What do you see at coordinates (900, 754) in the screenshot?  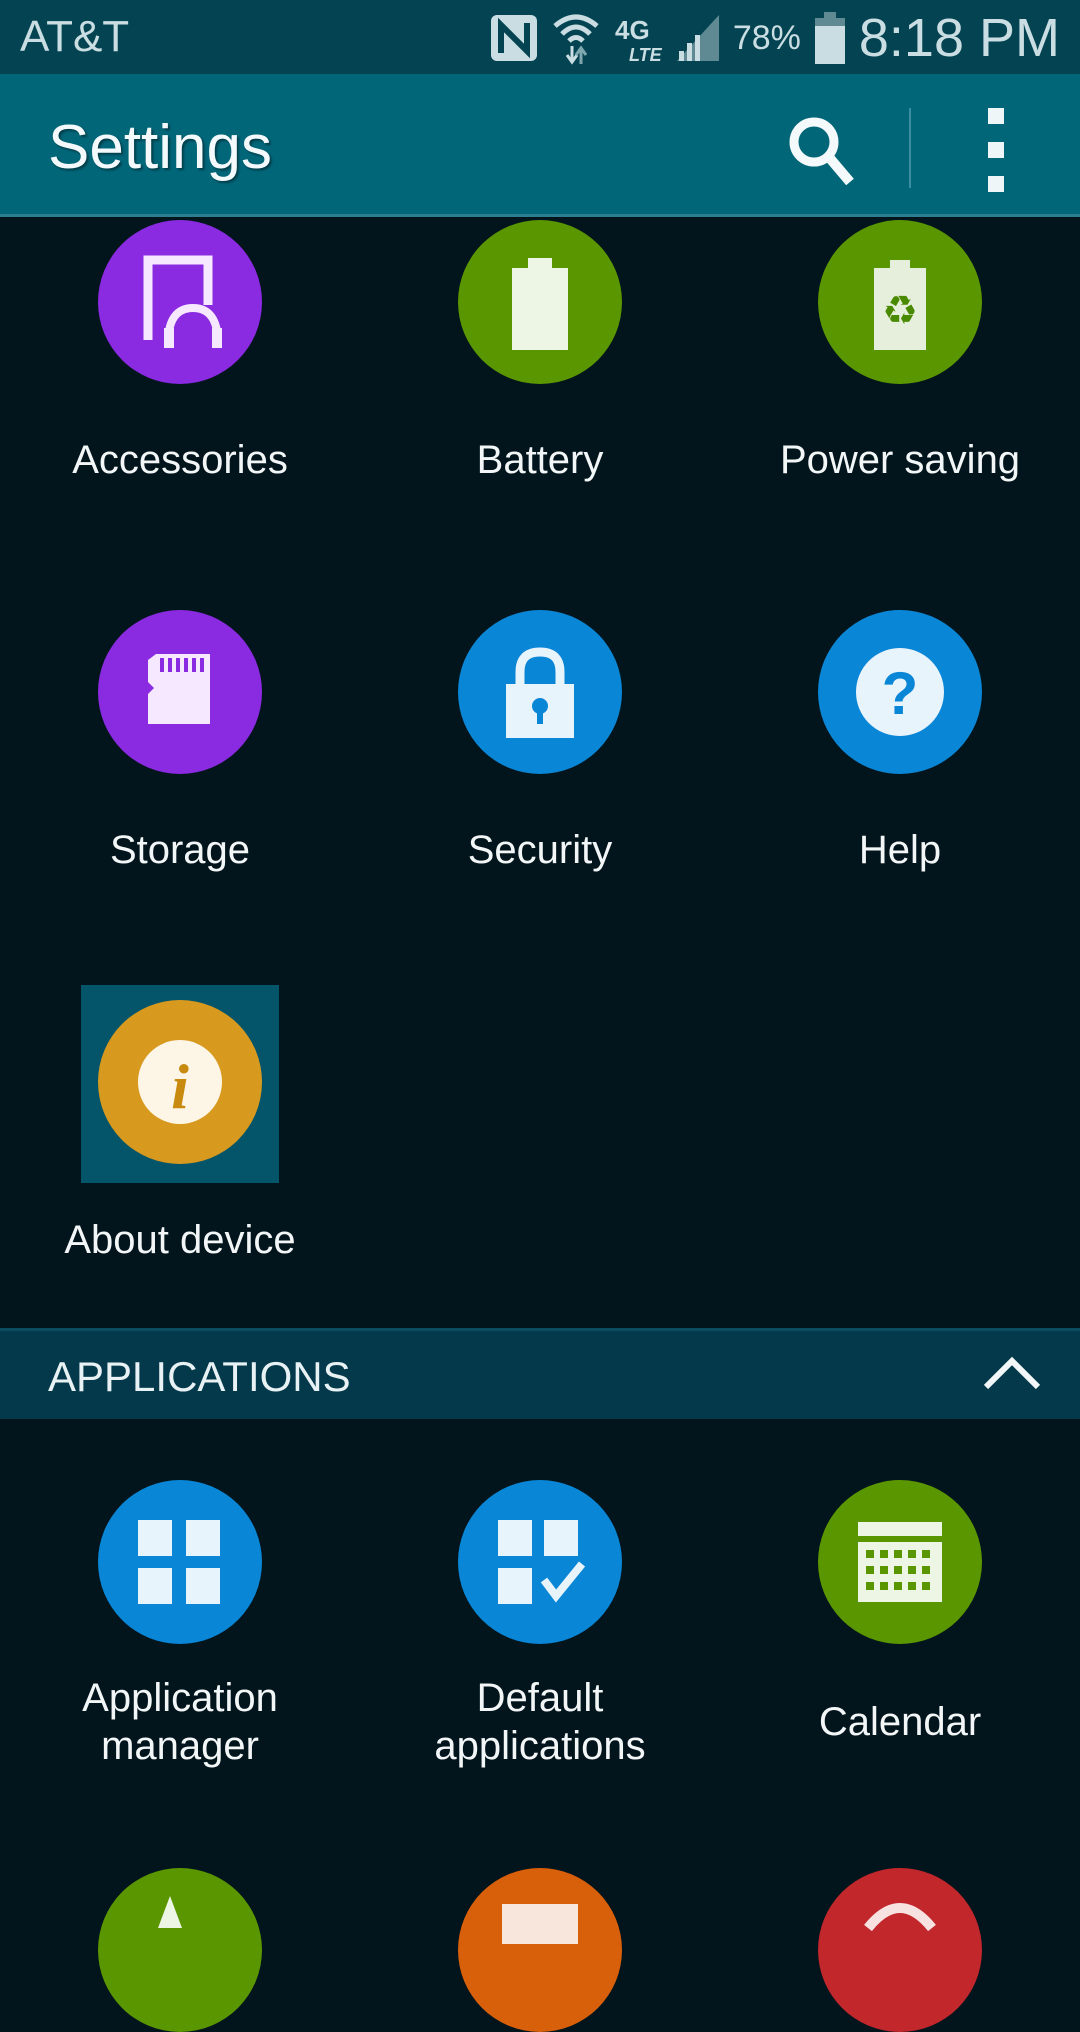 I see `setting-help: ? Help` at bounding box center [900, 754].